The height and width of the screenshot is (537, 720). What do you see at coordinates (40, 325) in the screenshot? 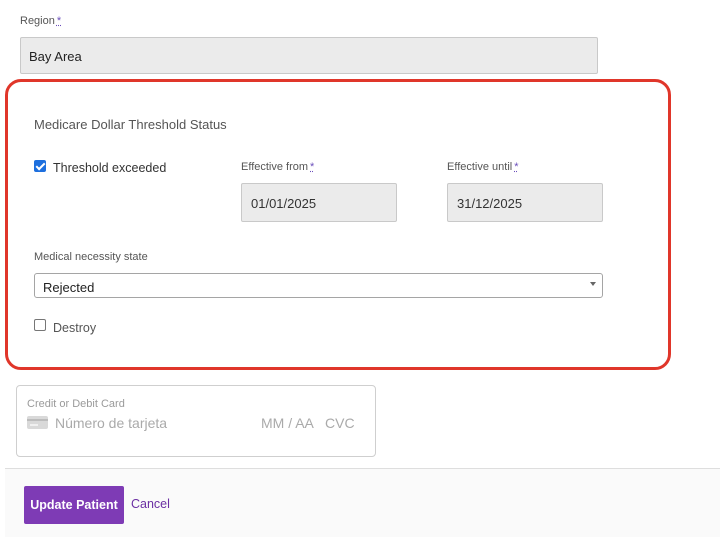
I see `destroy-checkbox` at bounding box center [40, 325].